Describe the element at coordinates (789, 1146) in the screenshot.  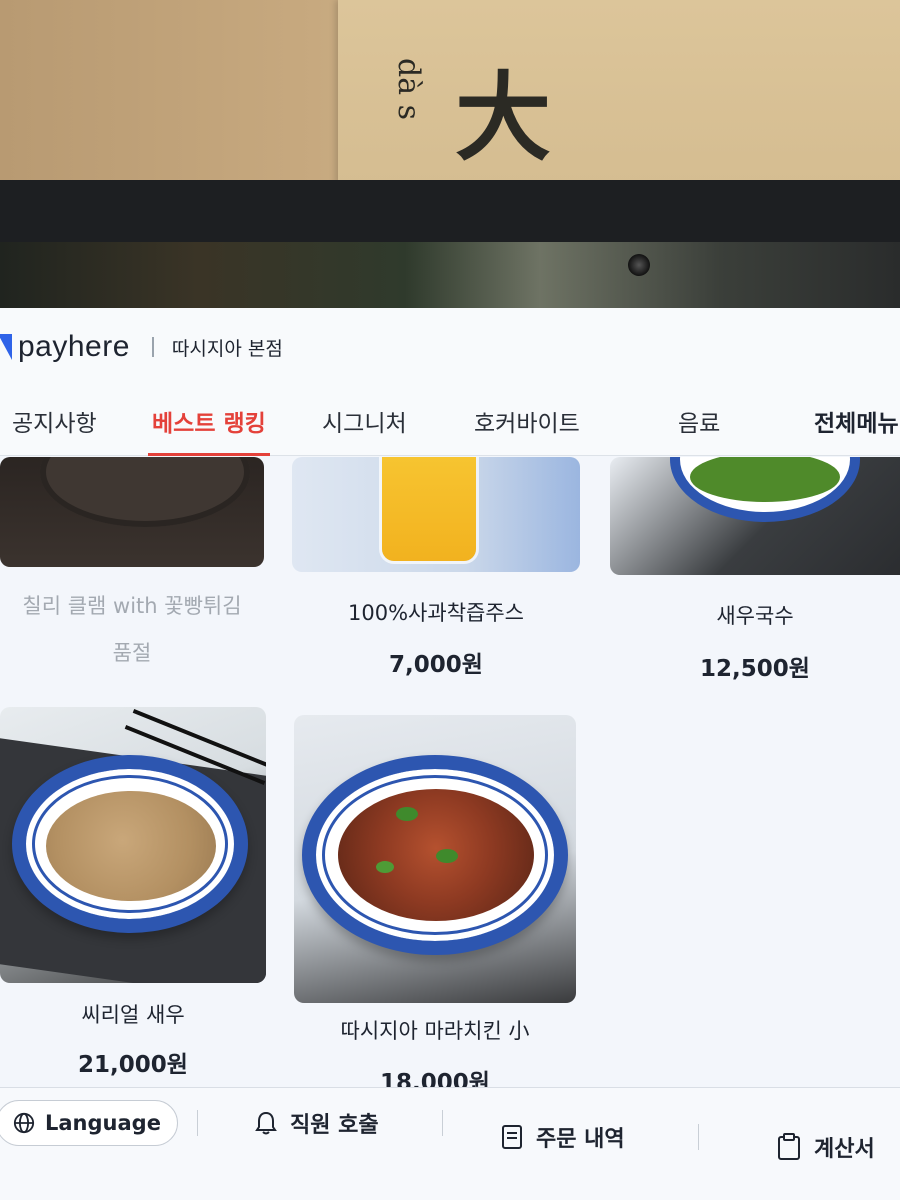
I see `clipboard-icon` at that location.